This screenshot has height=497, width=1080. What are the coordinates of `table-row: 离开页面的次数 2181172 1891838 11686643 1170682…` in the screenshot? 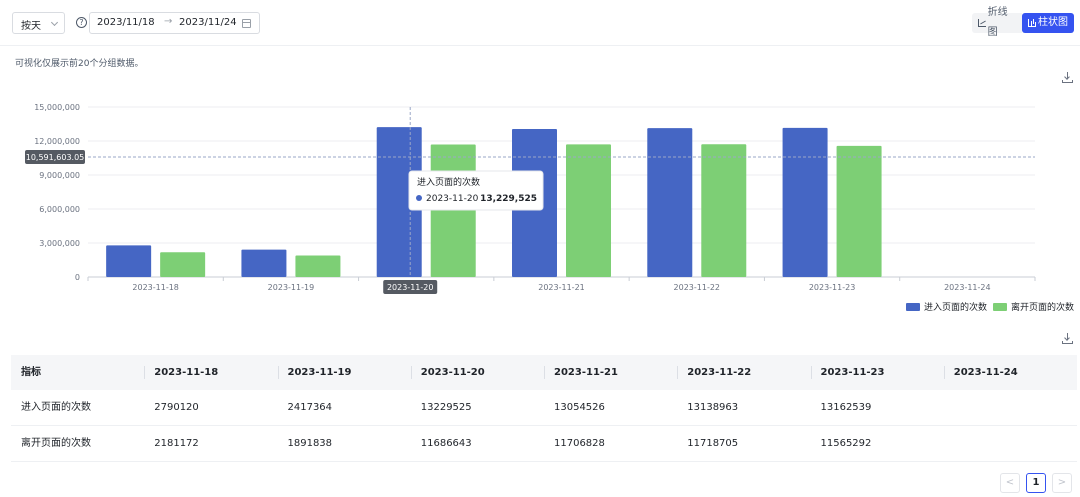 It's located at (544, 444).